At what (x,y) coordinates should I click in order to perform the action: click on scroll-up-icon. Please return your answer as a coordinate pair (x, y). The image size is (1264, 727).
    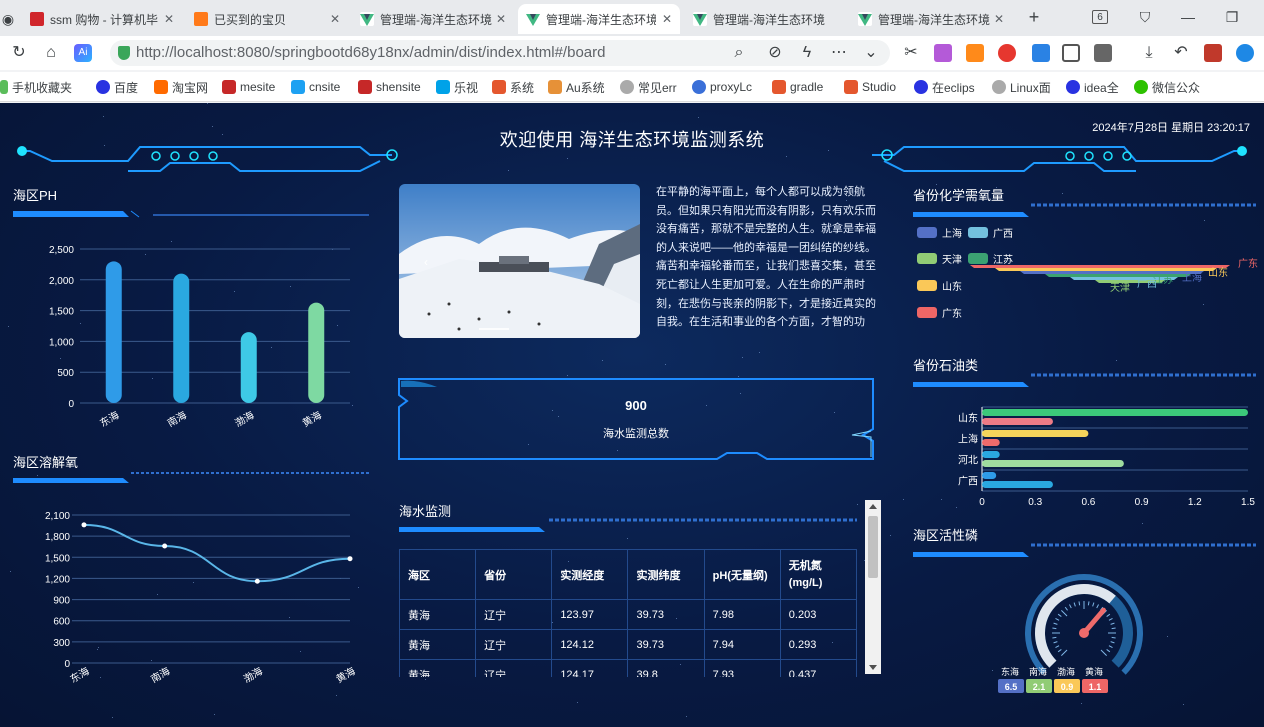
    Looking at the image, I should click on (873, 506).